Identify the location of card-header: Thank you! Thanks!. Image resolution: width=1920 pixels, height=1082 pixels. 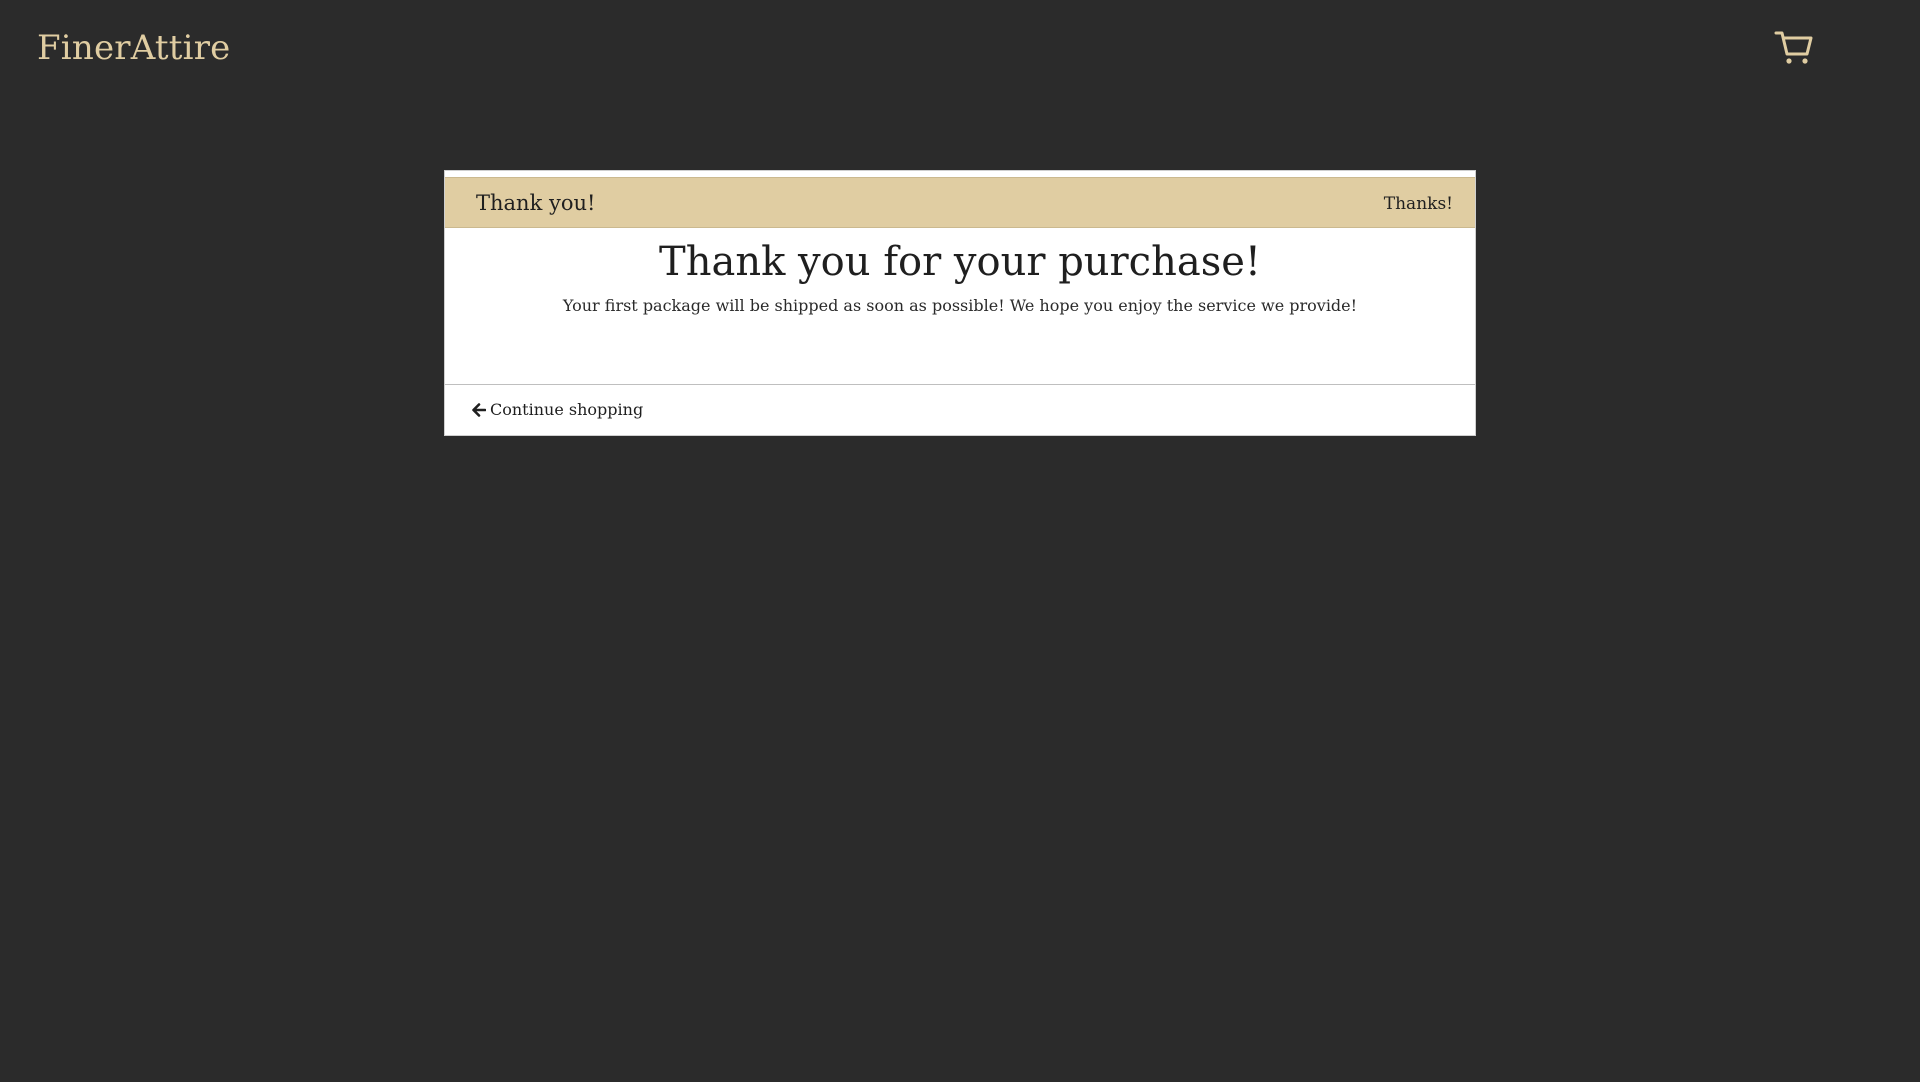
(960, 202).